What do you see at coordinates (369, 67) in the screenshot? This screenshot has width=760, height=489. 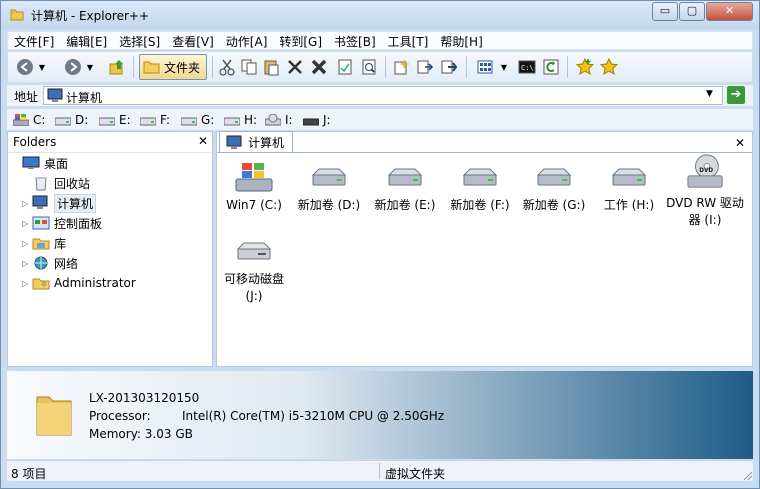 I see `search-button` at bounding box center [369, 67].